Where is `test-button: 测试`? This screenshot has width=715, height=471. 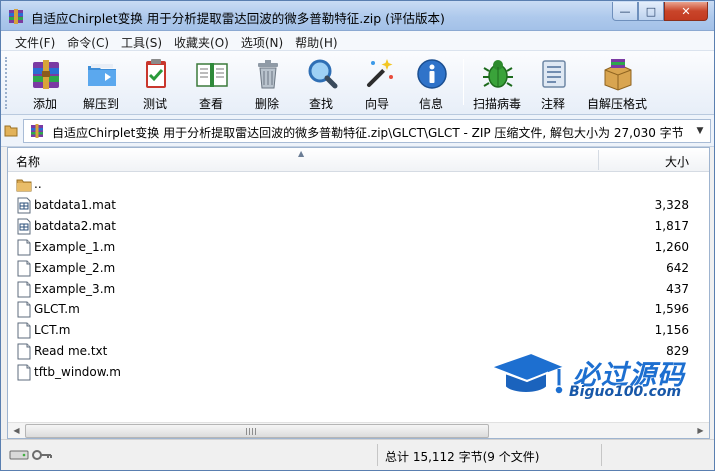
test-button: 测试 is located at coordinates (155, 83).